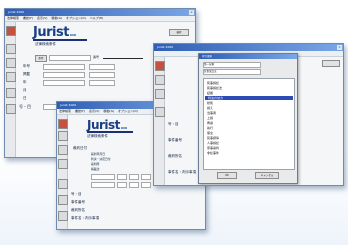 The image size is (348, 245). I want to click on tree-item-7: 上訴, so click(210, 118).